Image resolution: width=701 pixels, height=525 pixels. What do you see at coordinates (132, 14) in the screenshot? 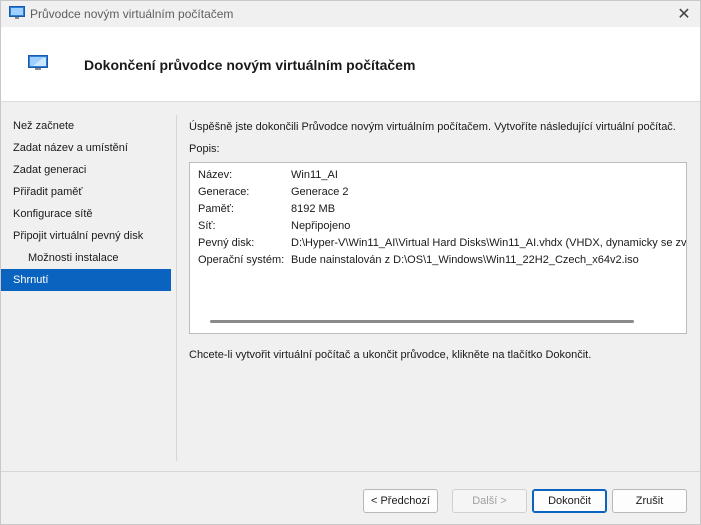
I see `window-title: Průvodce novým virtuálním počítačem` at bounding box center [132, 14].